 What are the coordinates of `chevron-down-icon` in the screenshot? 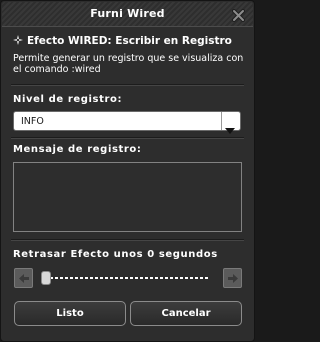 It's located at (230, 126).